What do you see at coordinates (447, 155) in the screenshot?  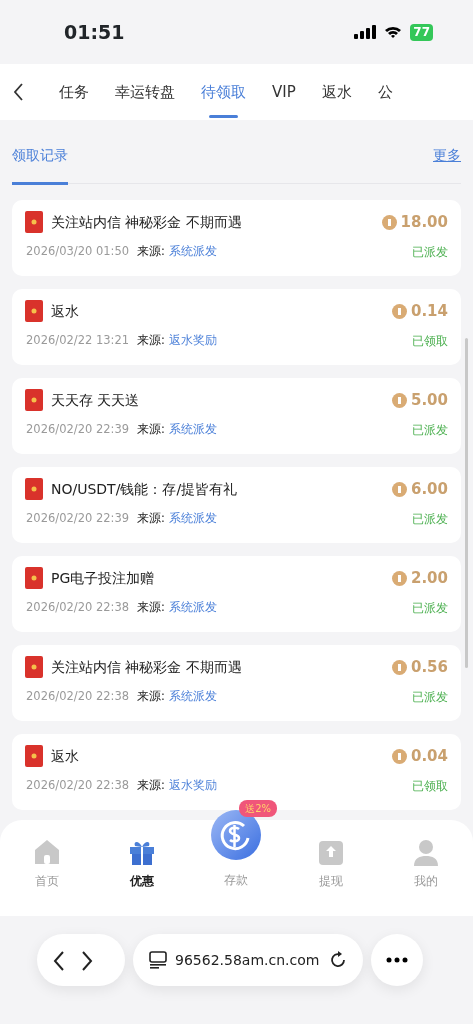 I see `more-link: 更多` at bounding box center [447, 155].